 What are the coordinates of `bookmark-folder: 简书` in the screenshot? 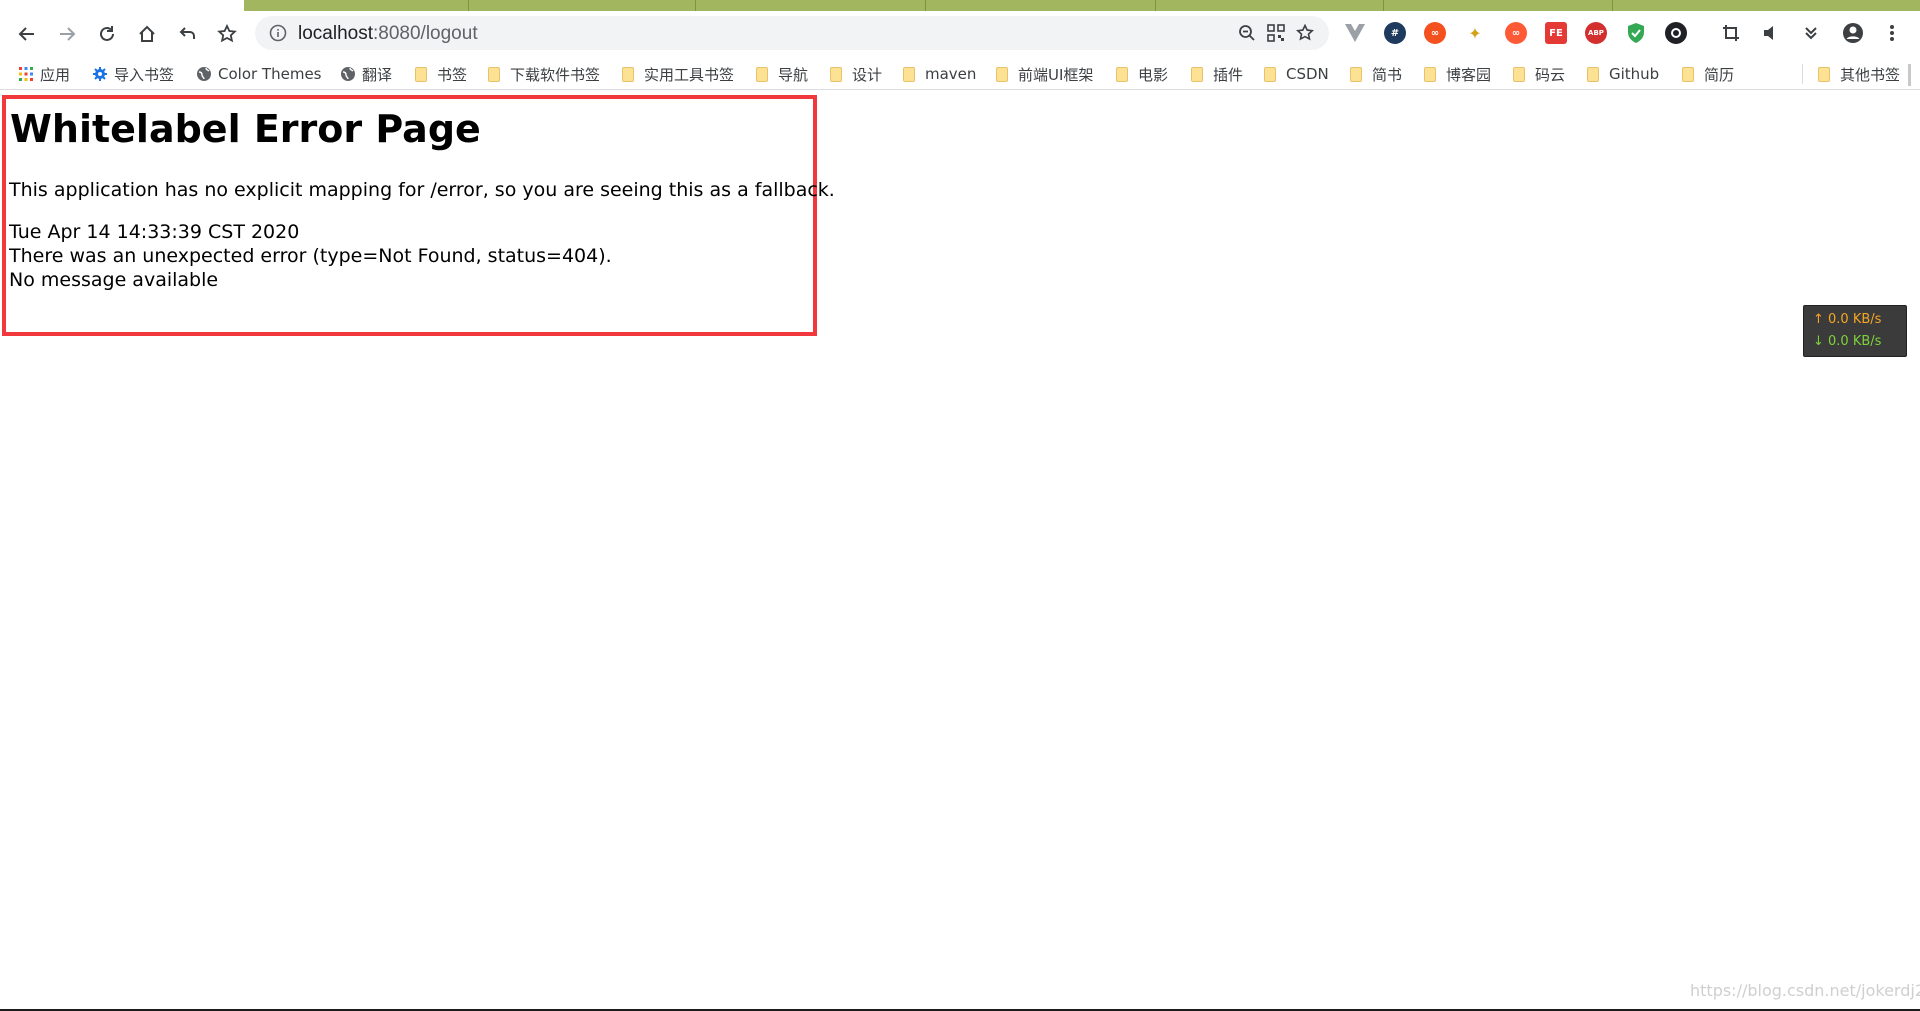 It's located at (1376, 74).